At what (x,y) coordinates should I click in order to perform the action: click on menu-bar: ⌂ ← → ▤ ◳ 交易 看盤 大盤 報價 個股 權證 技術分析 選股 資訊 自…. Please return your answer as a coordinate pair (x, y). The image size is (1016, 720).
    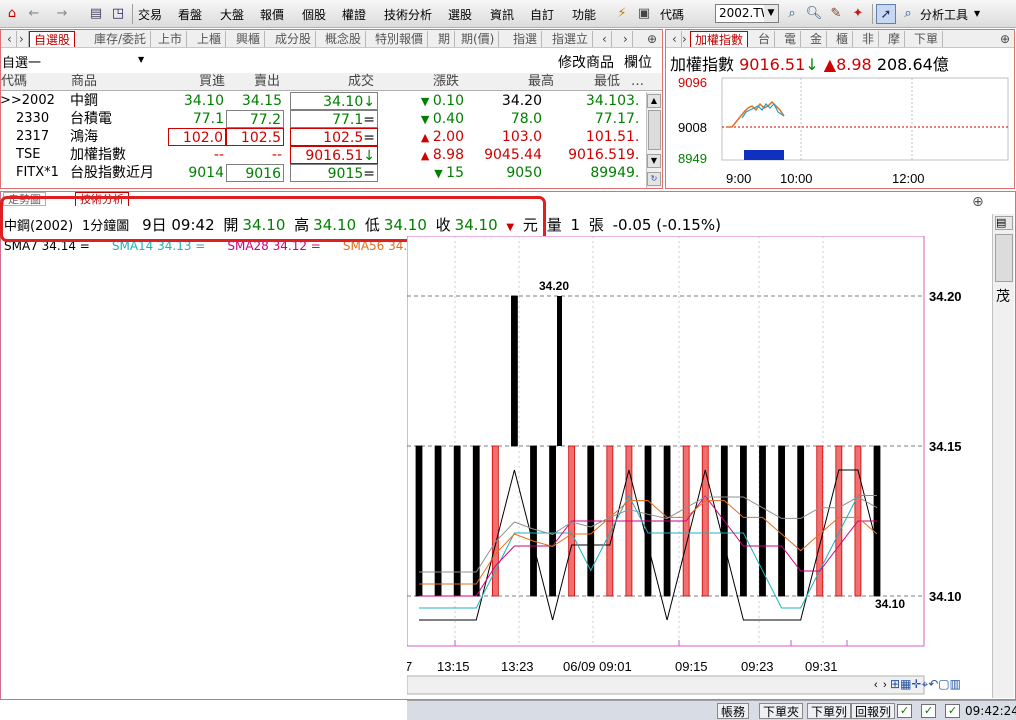
    Looking at the image, I should click on (508, 14).